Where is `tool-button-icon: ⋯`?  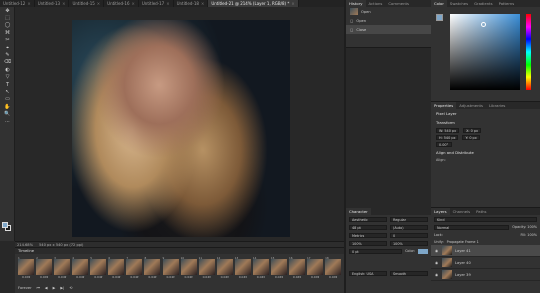
tool-button-icon: ⋯ is located at coordinates (7, 121).